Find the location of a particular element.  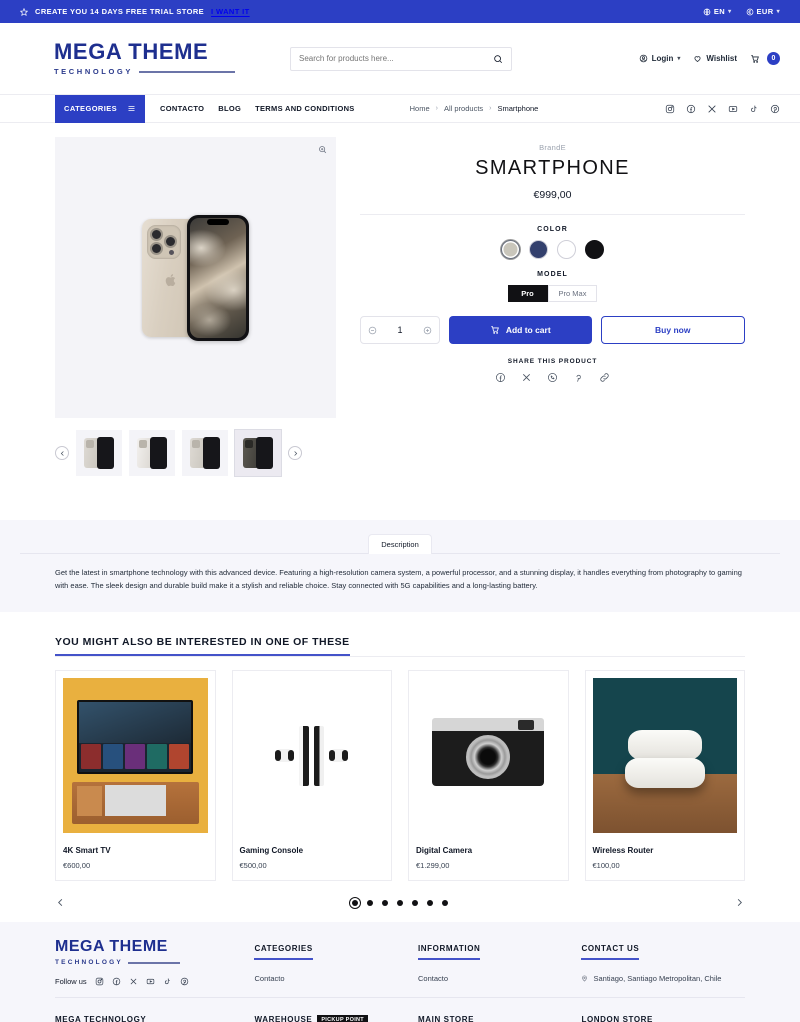

quantity-increase-button is located at coordinates (427, 330).